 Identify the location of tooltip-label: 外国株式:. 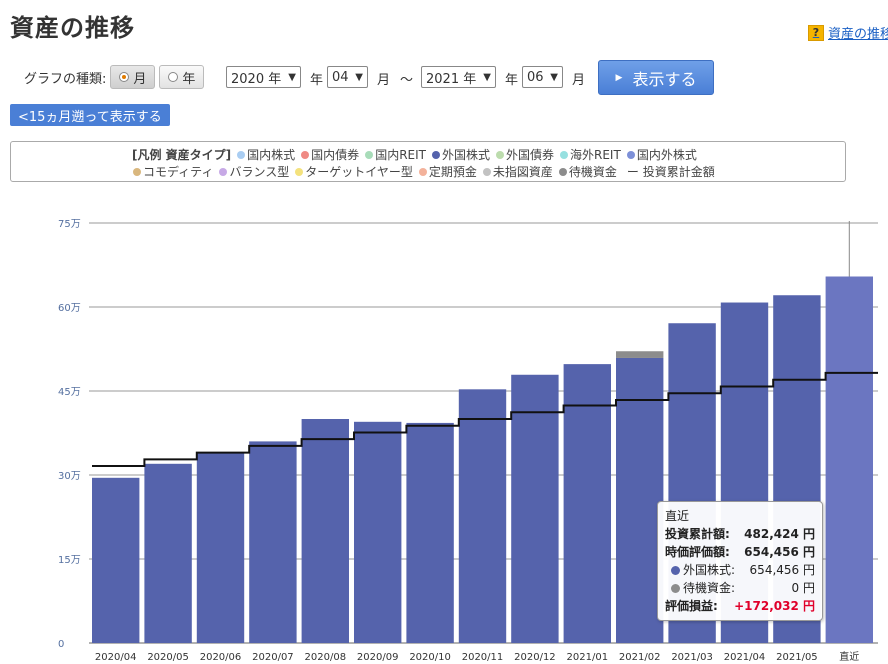
(700, 570).